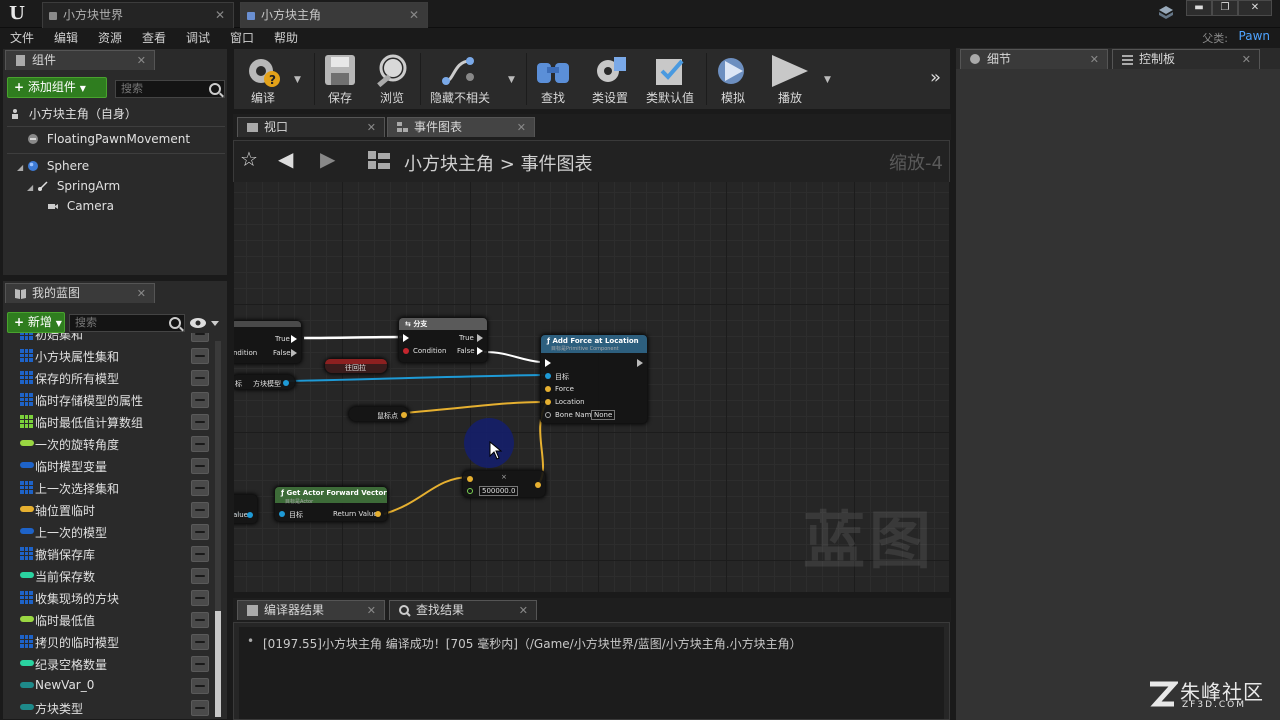  What do you see at coordinates (111, 444) in the screenshot?
I see `variable-row: 一次的旋转角度` at bounding box center [111, 444].